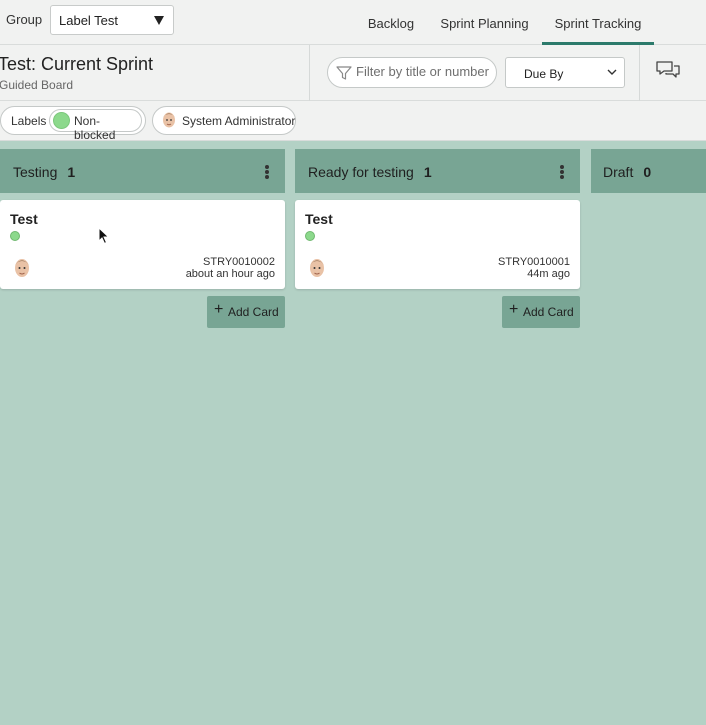 The height and width of the screenshot is (725, 706). I want to click on tab-sprint-planning: Sprint Planning, so click(484, 22).